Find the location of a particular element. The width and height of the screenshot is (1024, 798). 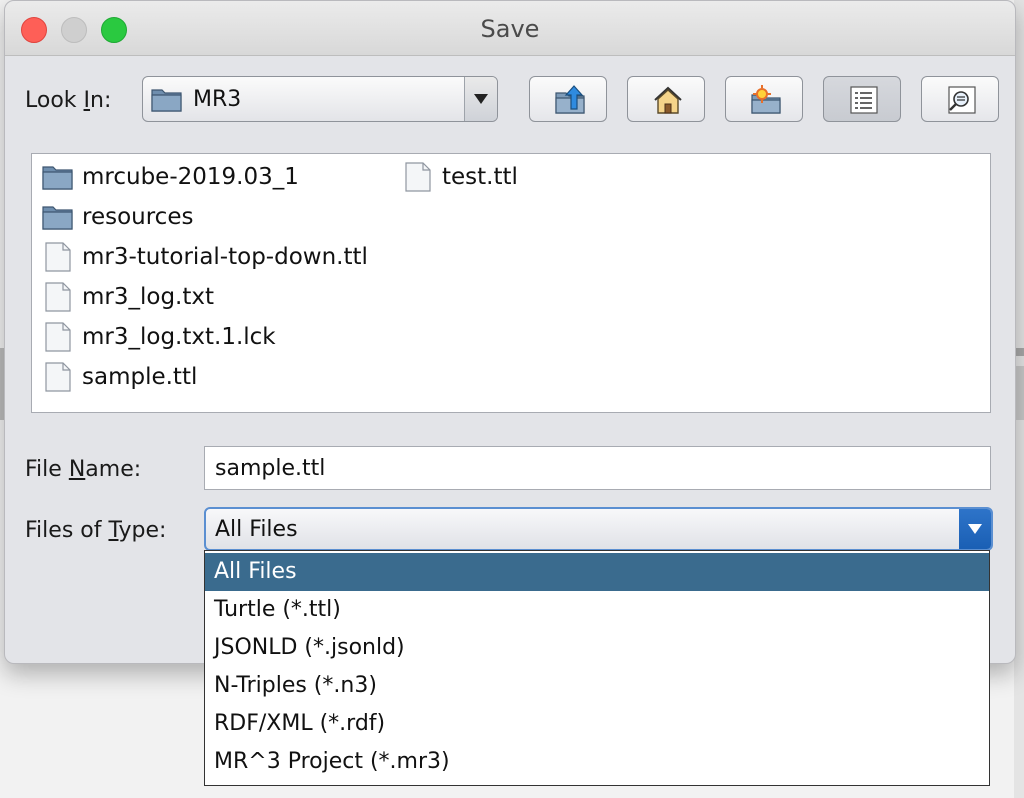

list-view-icon is located at coordinates (864, 100).